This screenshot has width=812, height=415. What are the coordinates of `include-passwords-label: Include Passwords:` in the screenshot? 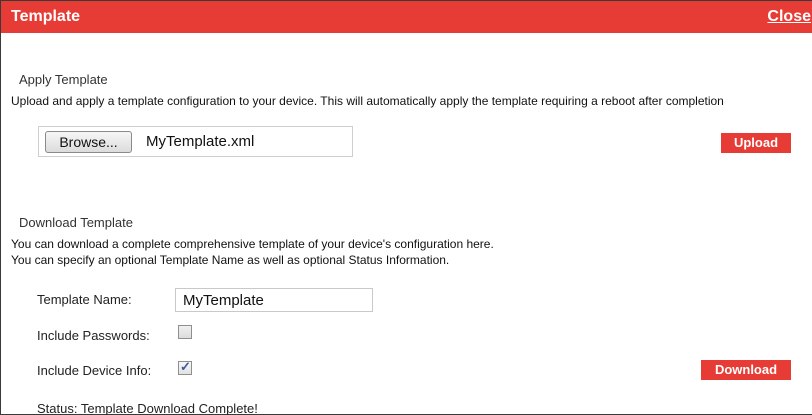 It's located at (93, 335).